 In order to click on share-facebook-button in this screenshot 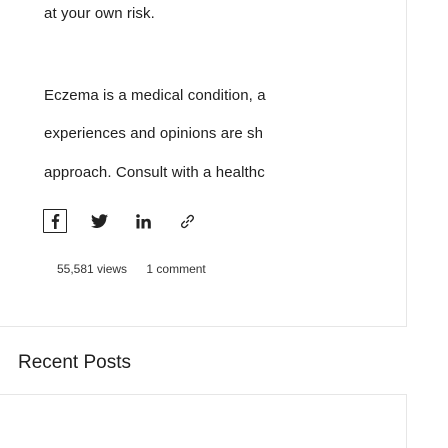, I will do `click(55, 221)`.